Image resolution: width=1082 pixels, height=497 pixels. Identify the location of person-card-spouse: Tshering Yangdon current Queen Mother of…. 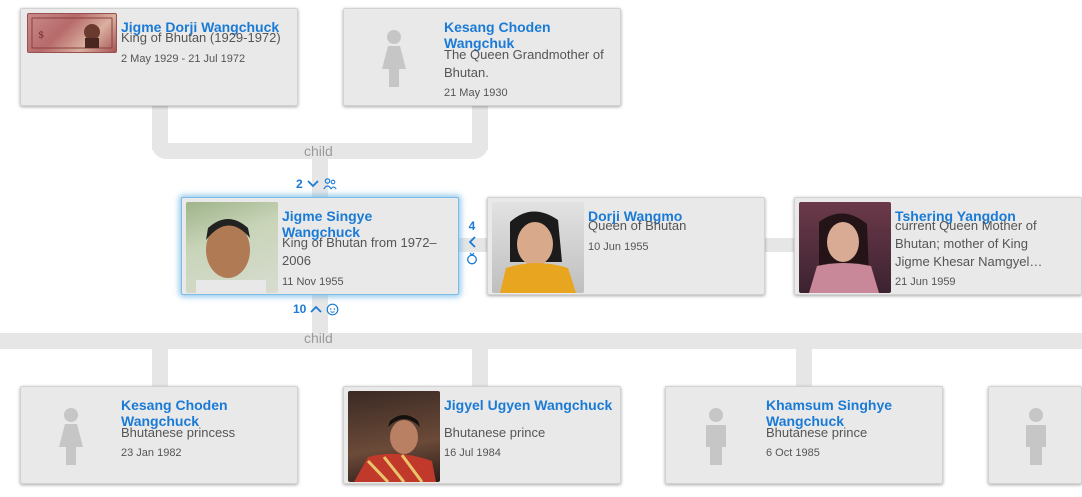
(938, 246).